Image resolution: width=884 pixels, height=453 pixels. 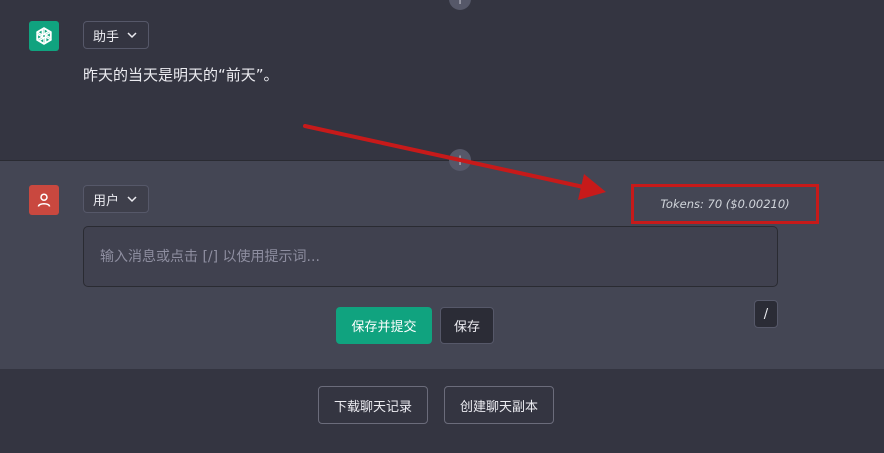 I want to click on save-button: 保存, so click(x=467, y=325).